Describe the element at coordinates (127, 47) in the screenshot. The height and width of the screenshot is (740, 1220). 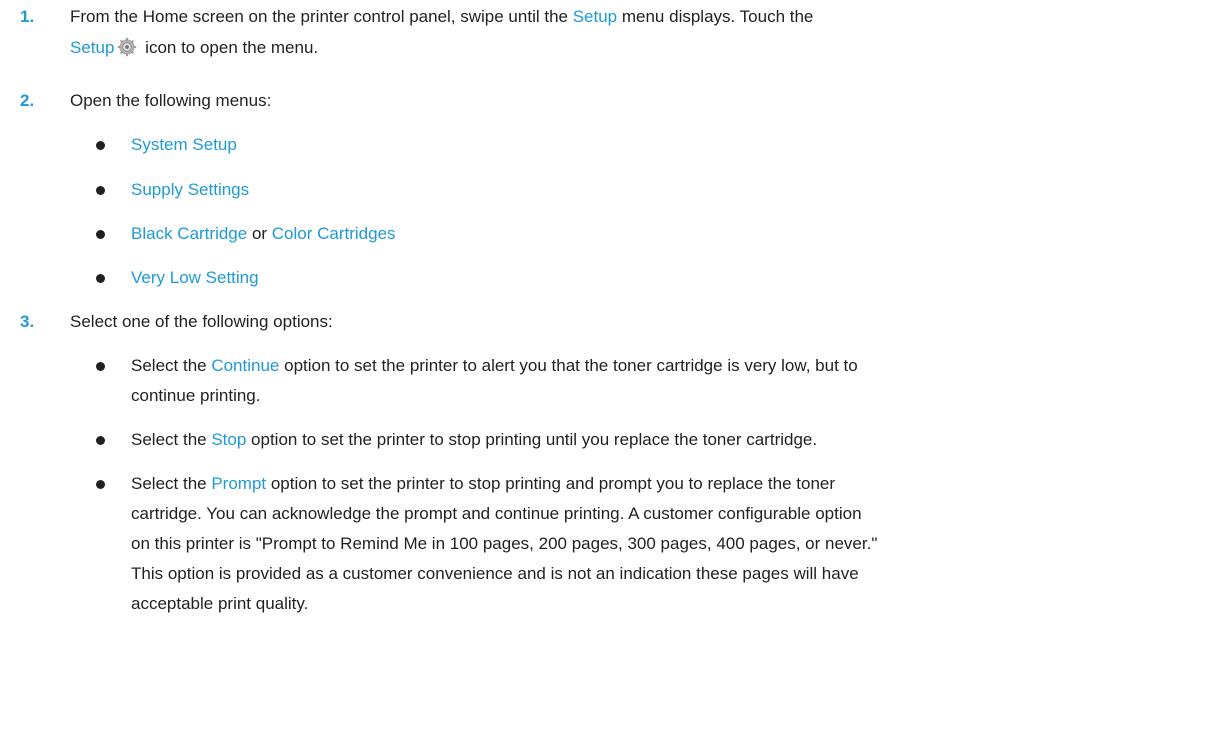
I see `gear-icon` at that location.